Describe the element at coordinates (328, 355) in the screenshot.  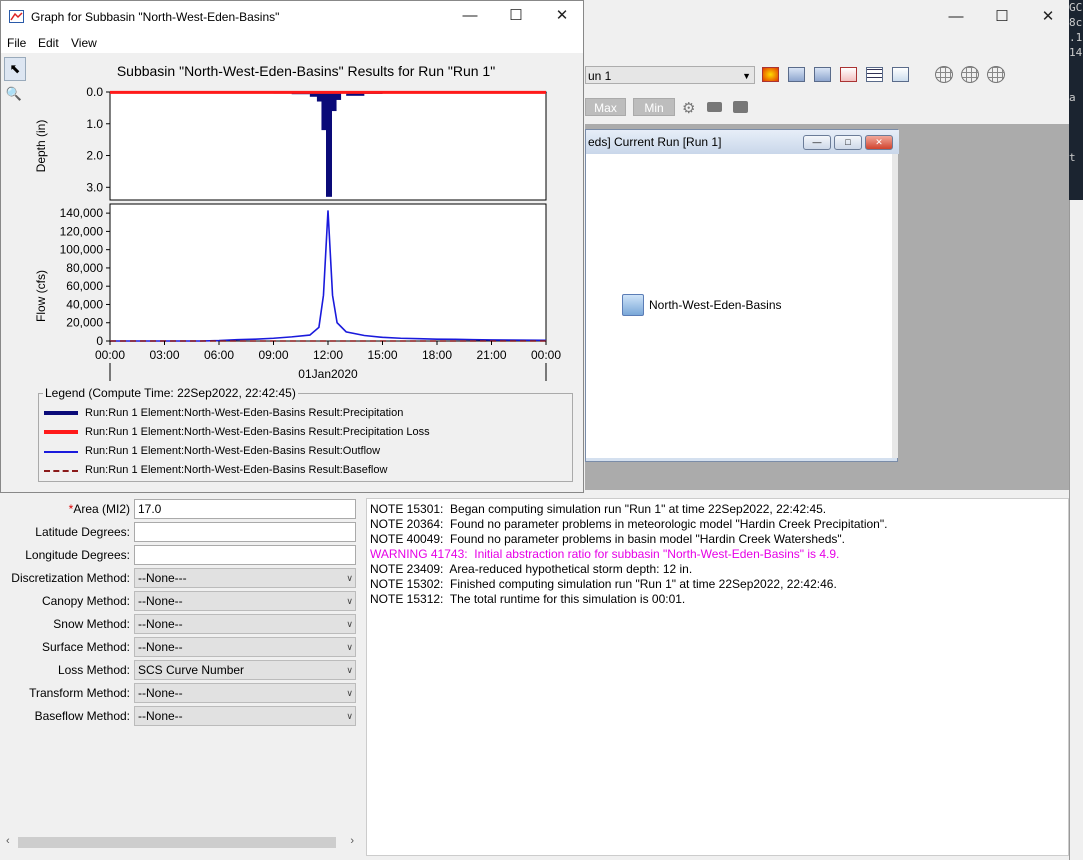
I see `time-tick-label: 12:00` at that location.